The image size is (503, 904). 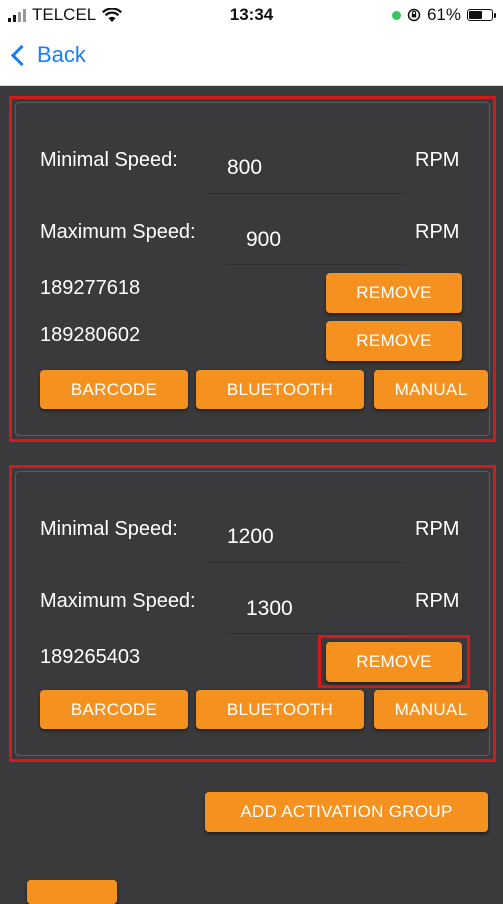 I want to click on chevron-left-icon, so click(x=21, y=55).